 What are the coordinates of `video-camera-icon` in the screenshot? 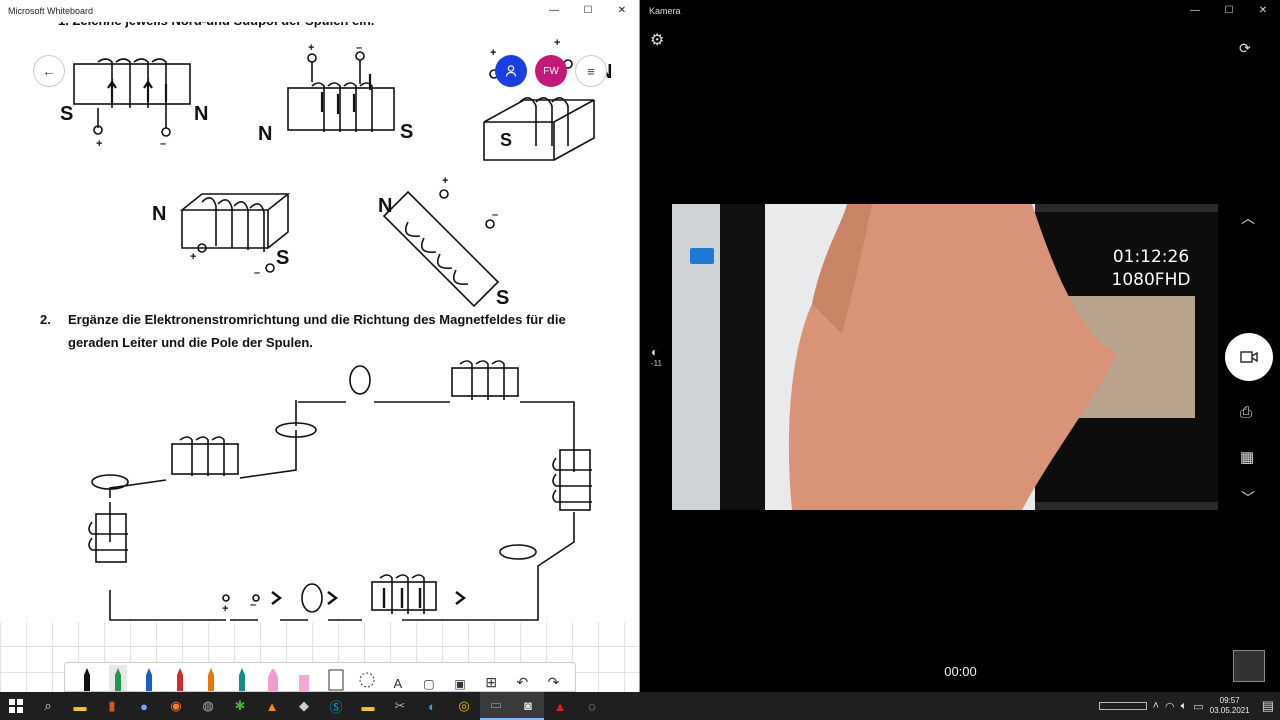 It's located at (1249, 357).